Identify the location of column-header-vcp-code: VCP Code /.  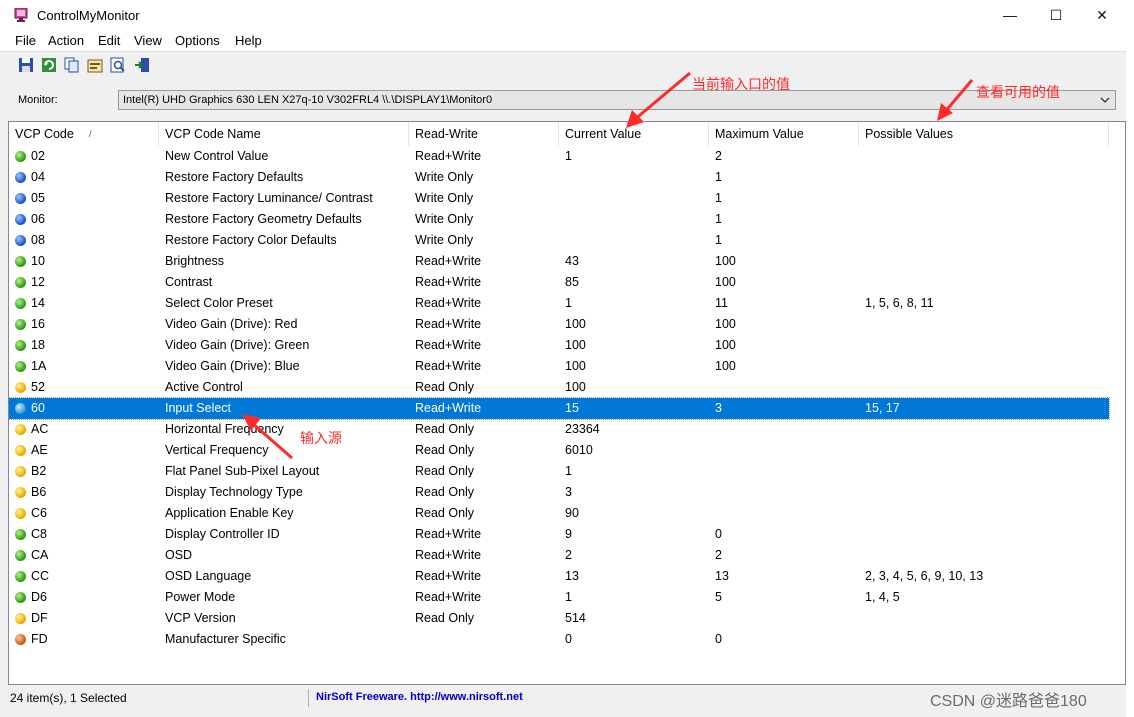
(84, 134).